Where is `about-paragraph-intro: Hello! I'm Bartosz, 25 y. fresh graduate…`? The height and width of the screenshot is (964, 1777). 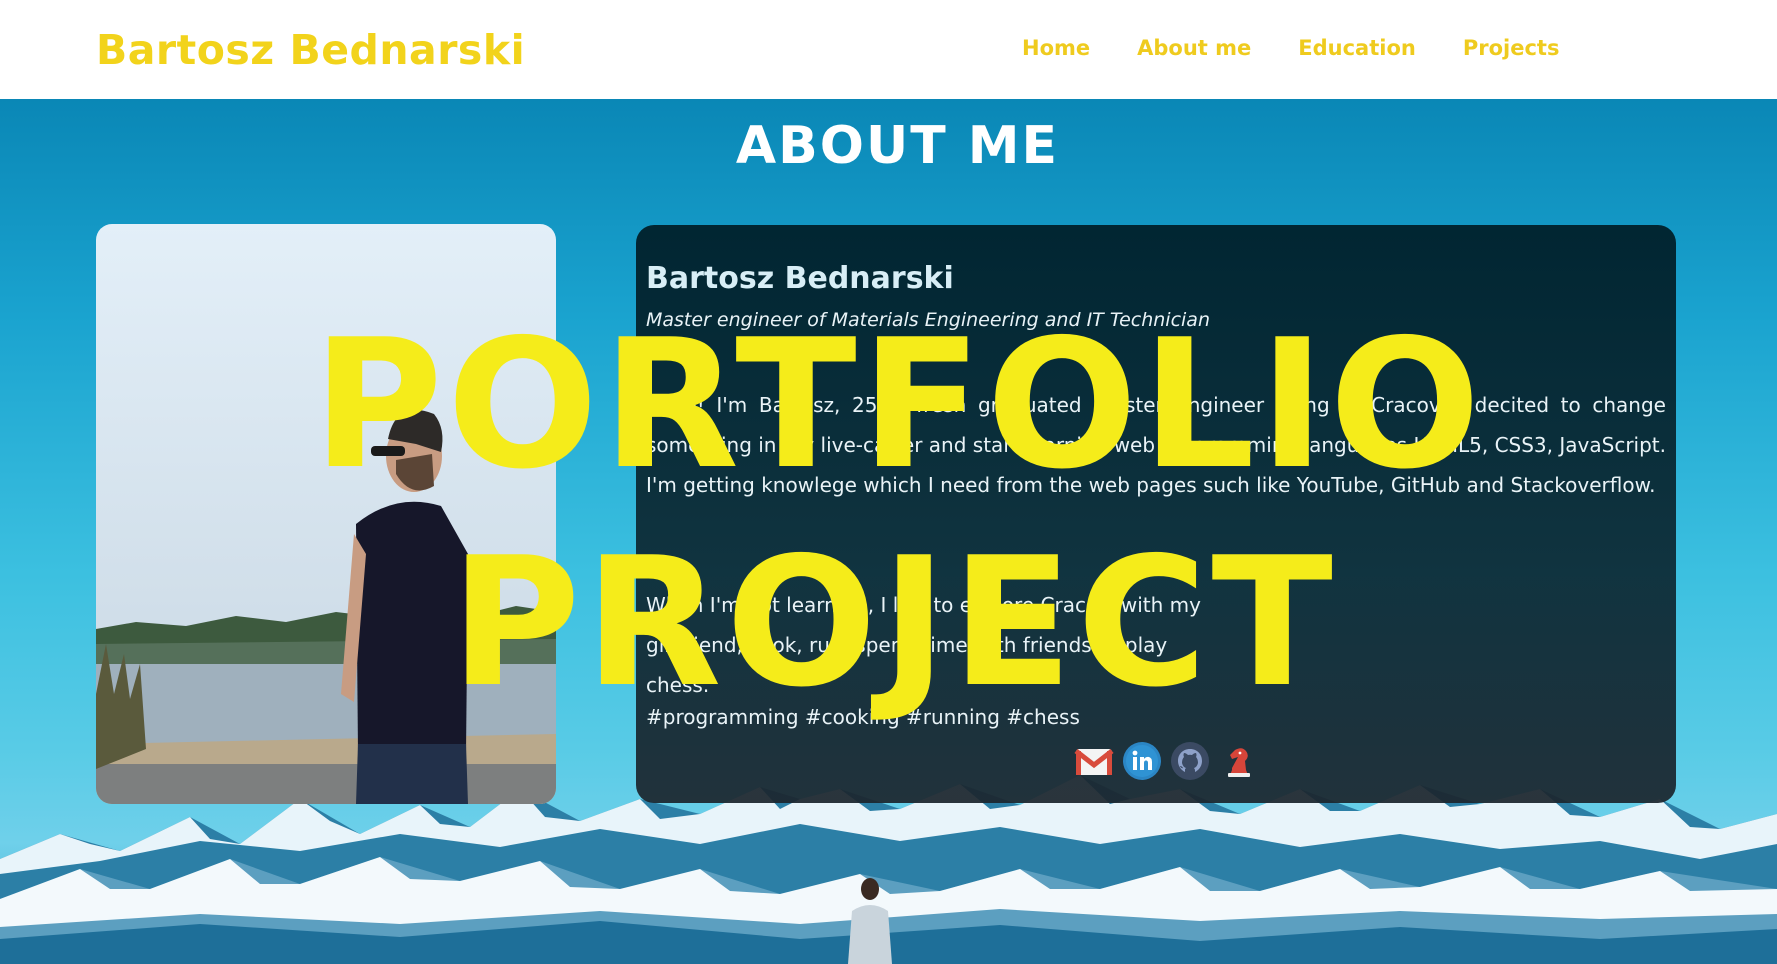
about-paragraph-intro: Hello! I'm Bartosz, 25 y. fresh graduate… is located at coordinates (1156, 445).